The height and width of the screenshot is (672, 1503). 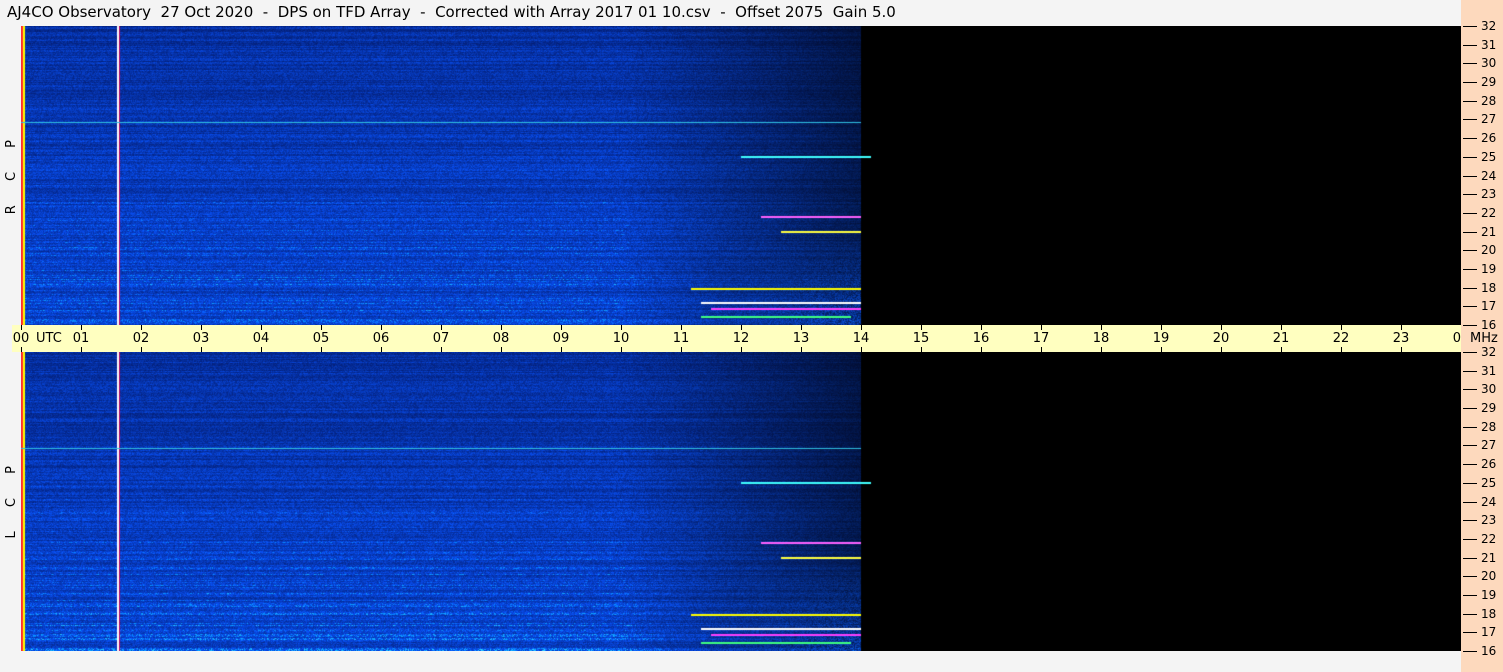 What do you see at coordinates (1489, 389) in the screenshot?
I see `freq-tick-label: 30` at bounding box center [1489, 389].